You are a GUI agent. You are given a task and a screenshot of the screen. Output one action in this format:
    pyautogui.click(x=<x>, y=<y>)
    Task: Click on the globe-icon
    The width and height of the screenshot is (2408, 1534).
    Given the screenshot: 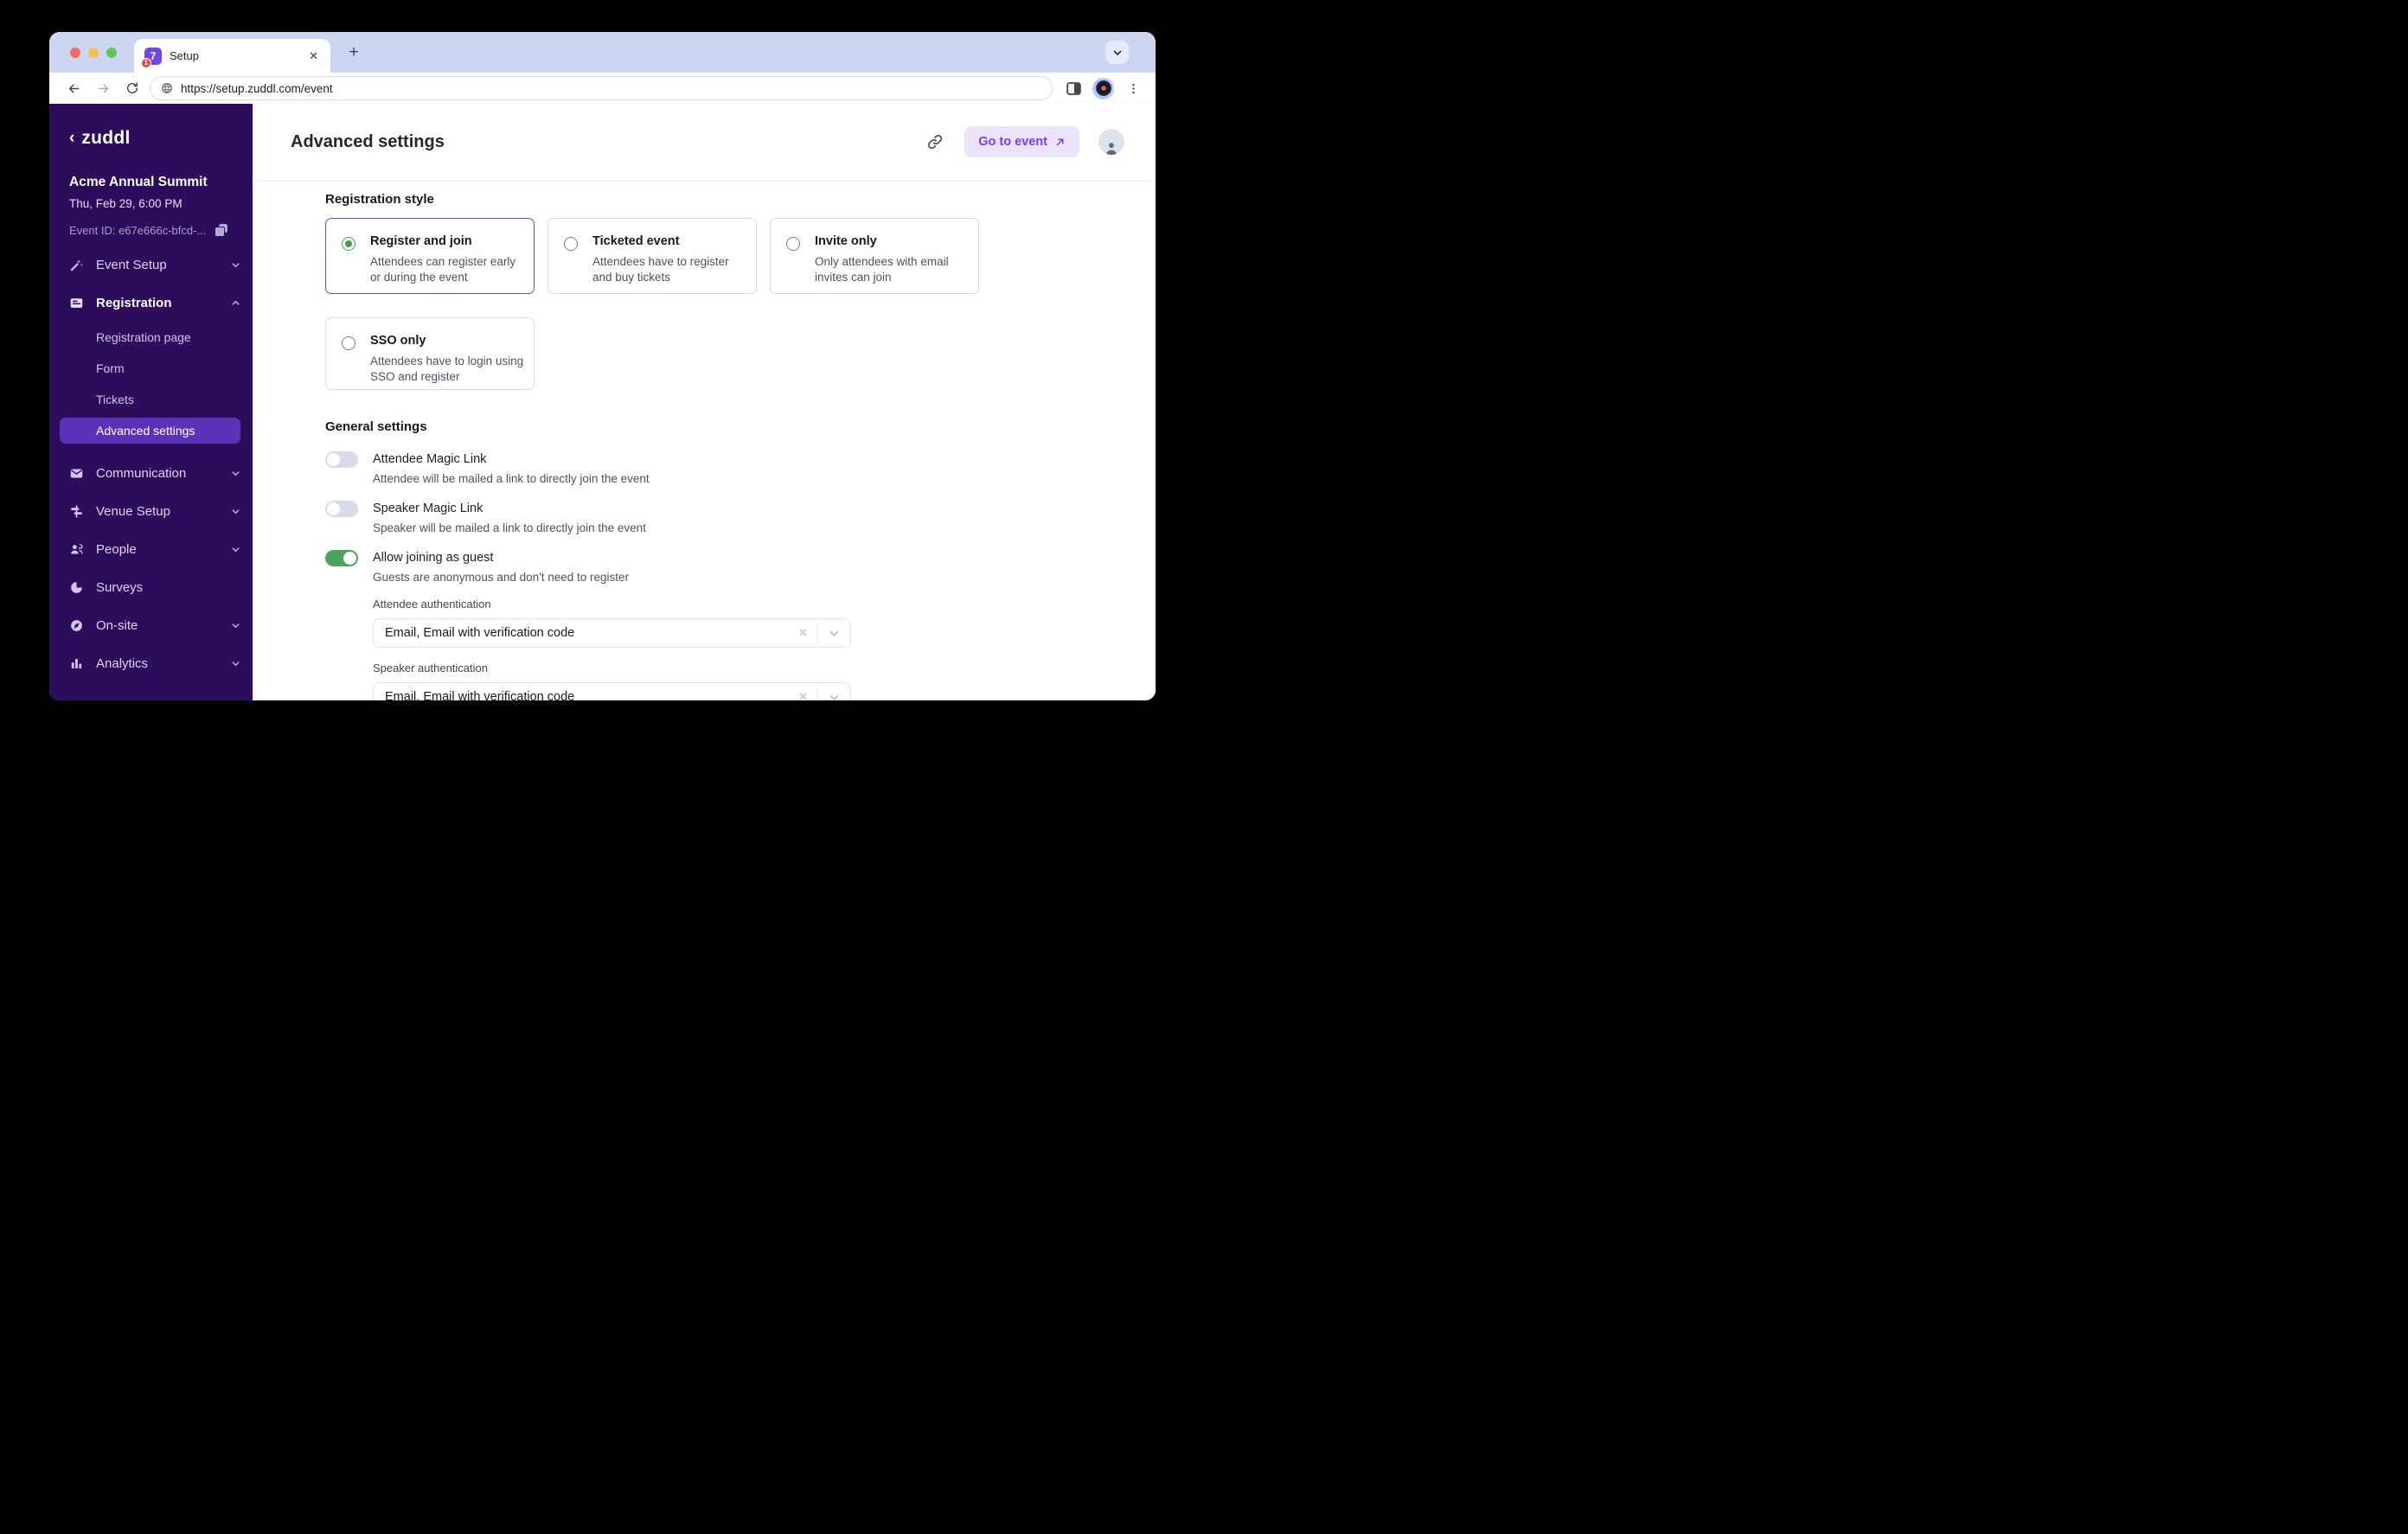 What is the action you would take?
    pyautogui.click(x=167, y=88)
    